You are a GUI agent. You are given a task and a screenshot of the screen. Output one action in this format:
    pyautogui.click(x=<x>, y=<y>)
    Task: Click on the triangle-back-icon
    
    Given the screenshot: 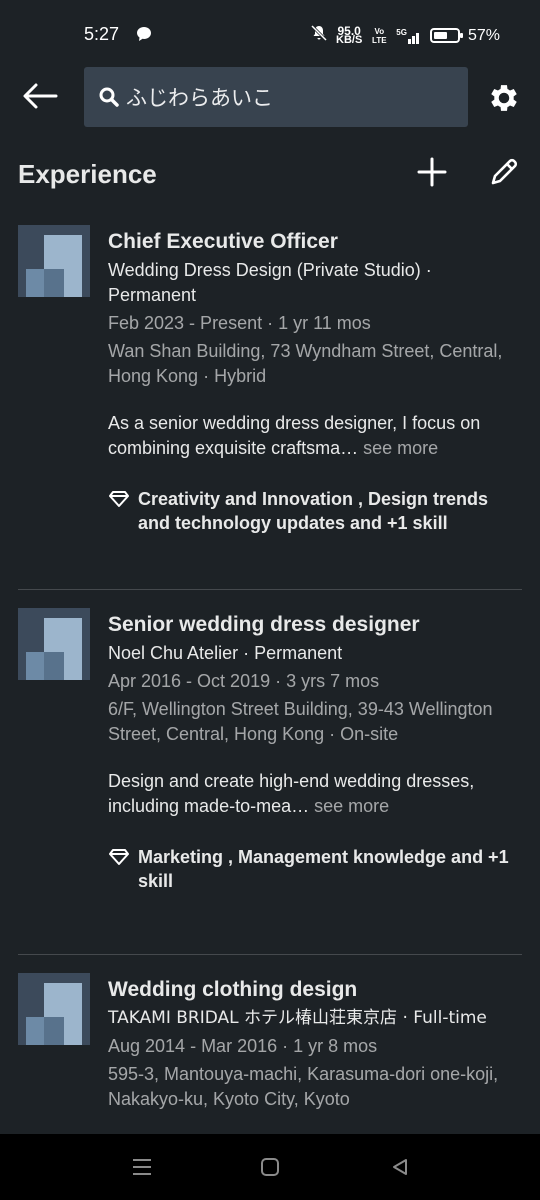 What is the action you would take?
    pyautogui.click(x=400, y=1167)
    